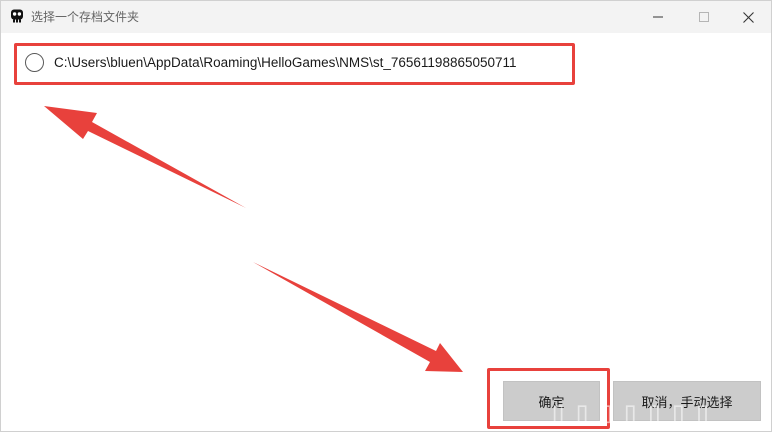 The width and height of the screenshot is (772, 432). What do you see at coordinates (687, 401) in the screenshot?
I see `cancel-manual-select-button: 取消，手动选择` at bounding box center [687, 401].